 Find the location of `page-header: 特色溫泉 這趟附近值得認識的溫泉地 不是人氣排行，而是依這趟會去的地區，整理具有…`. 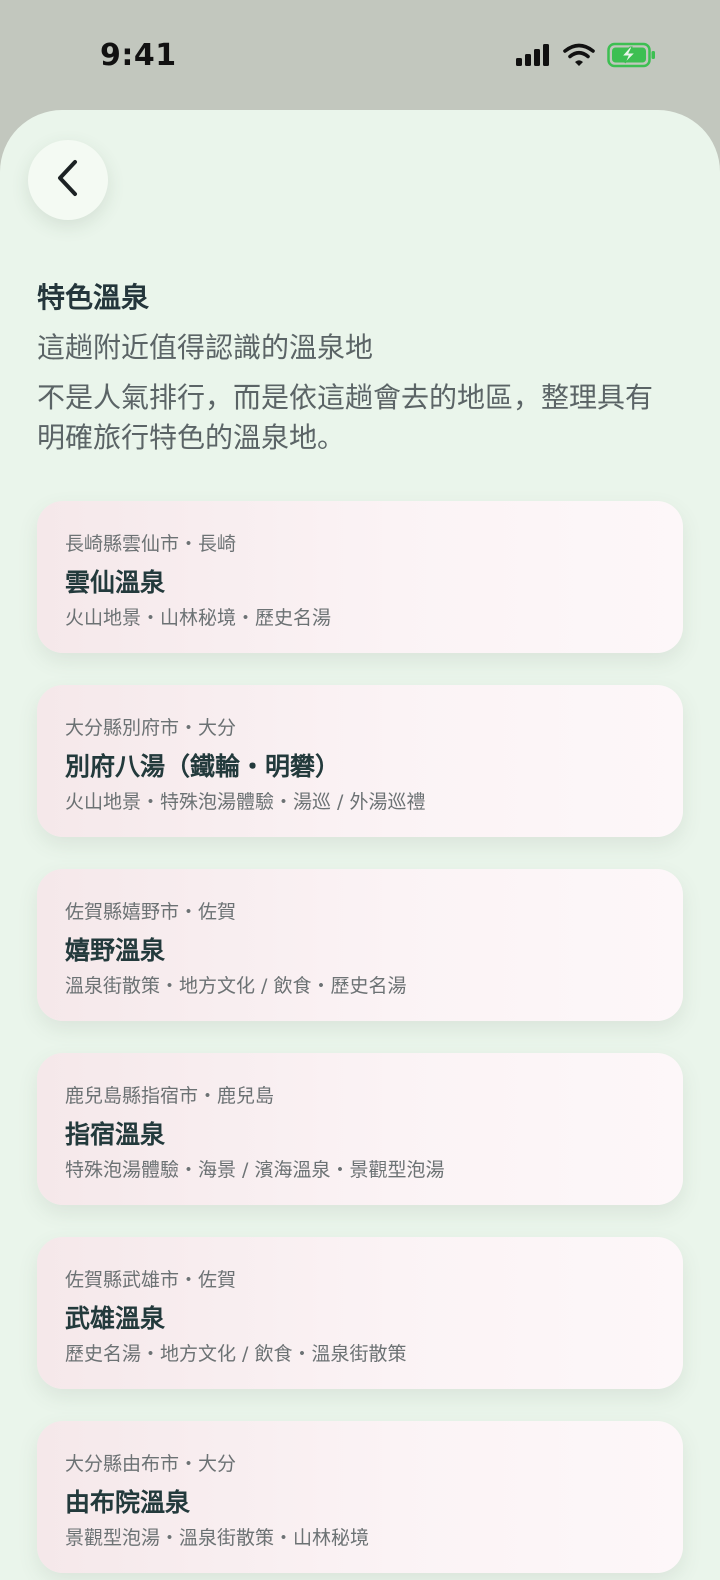

page-header: 特色溫泉 這趟附近值得認識的溫泉地 不是人氣排行，而是依這趟會去的地區，整理具有… is located at coordinates (357, 368).